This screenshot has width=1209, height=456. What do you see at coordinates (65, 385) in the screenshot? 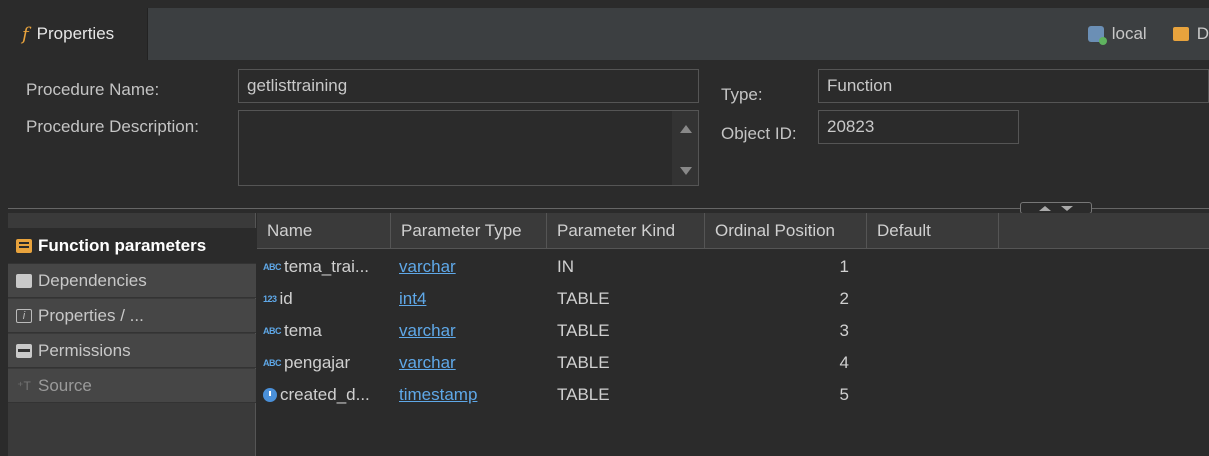
I see `nav-item-label: Source` at bounding box center [65, 385].